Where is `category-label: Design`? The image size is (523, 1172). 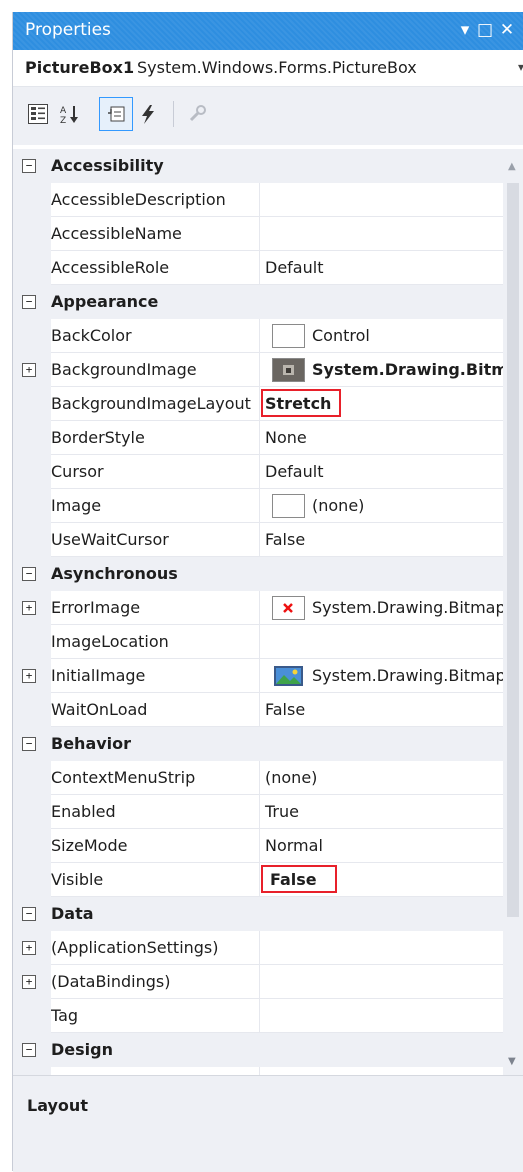 category-label: Design is located at coordinates (82, 1049).